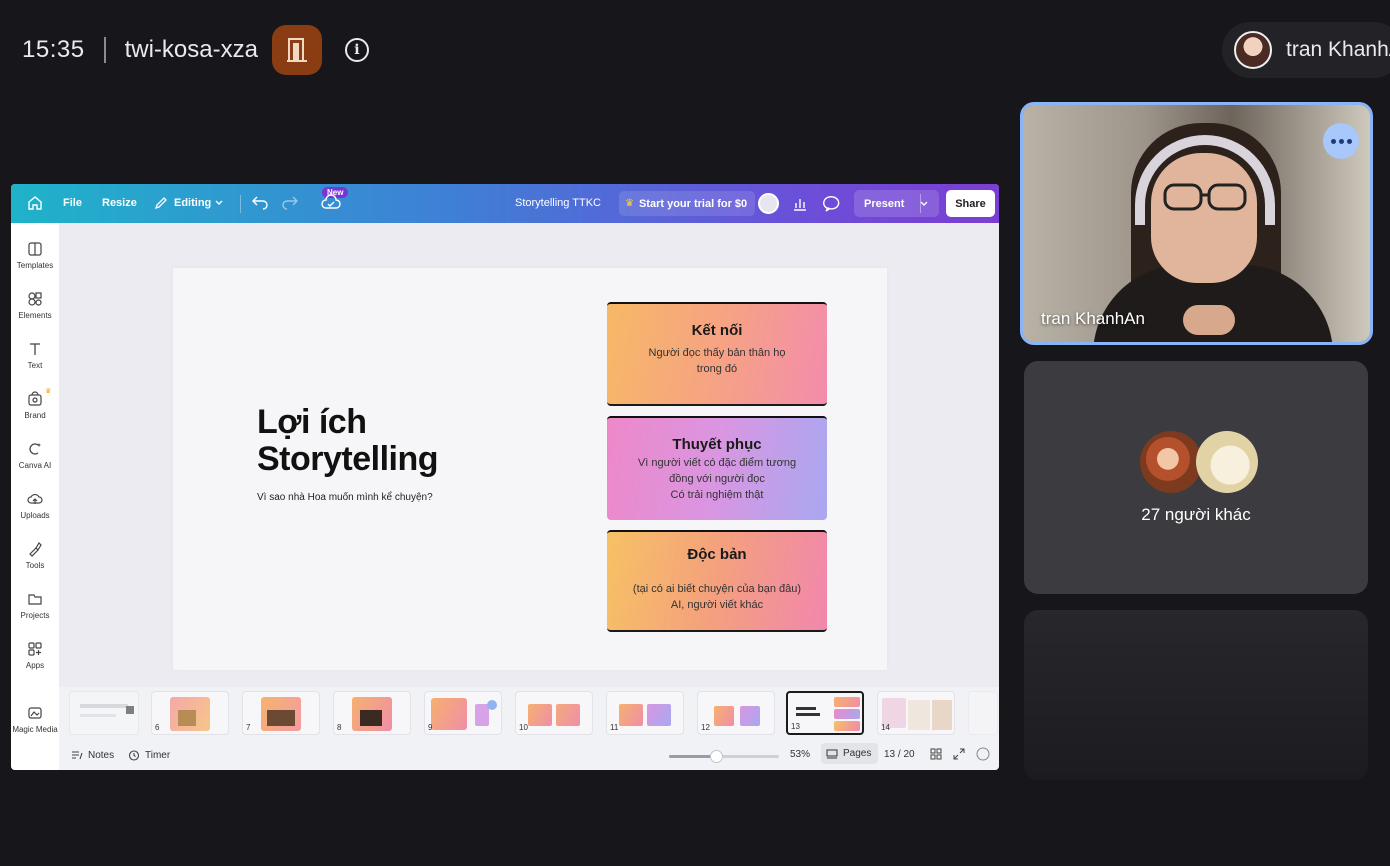  What do you see at coordinates (916, 713) in the screenshot?
I see `page-thumbnail: 14` at bounding box center [916, 713].